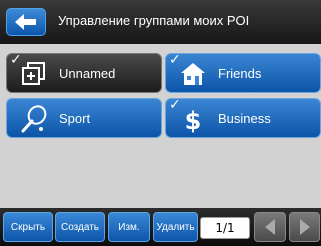  What do you see at coordinates (193, 74) in the screenshot?
I see `house-icon` at bounding box center [193, 74].